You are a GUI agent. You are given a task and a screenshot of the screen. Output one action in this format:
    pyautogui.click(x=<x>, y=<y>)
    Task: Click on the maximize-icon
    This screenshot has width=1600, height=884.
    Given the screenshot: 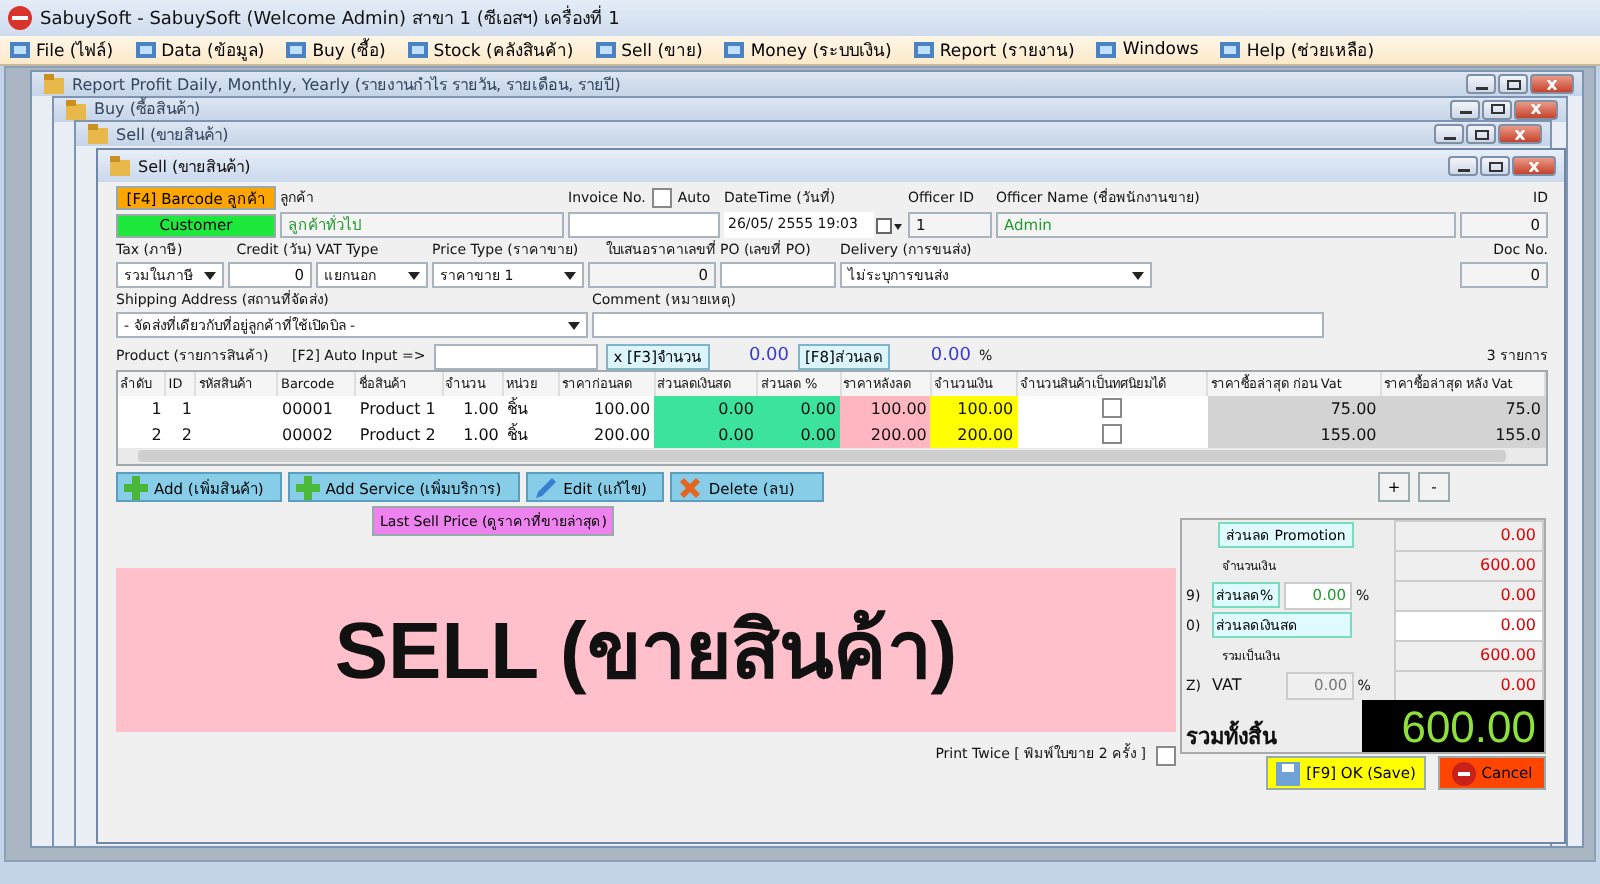 What is the action you would take?
    pyautogui.click(x=1495, y=166)
    